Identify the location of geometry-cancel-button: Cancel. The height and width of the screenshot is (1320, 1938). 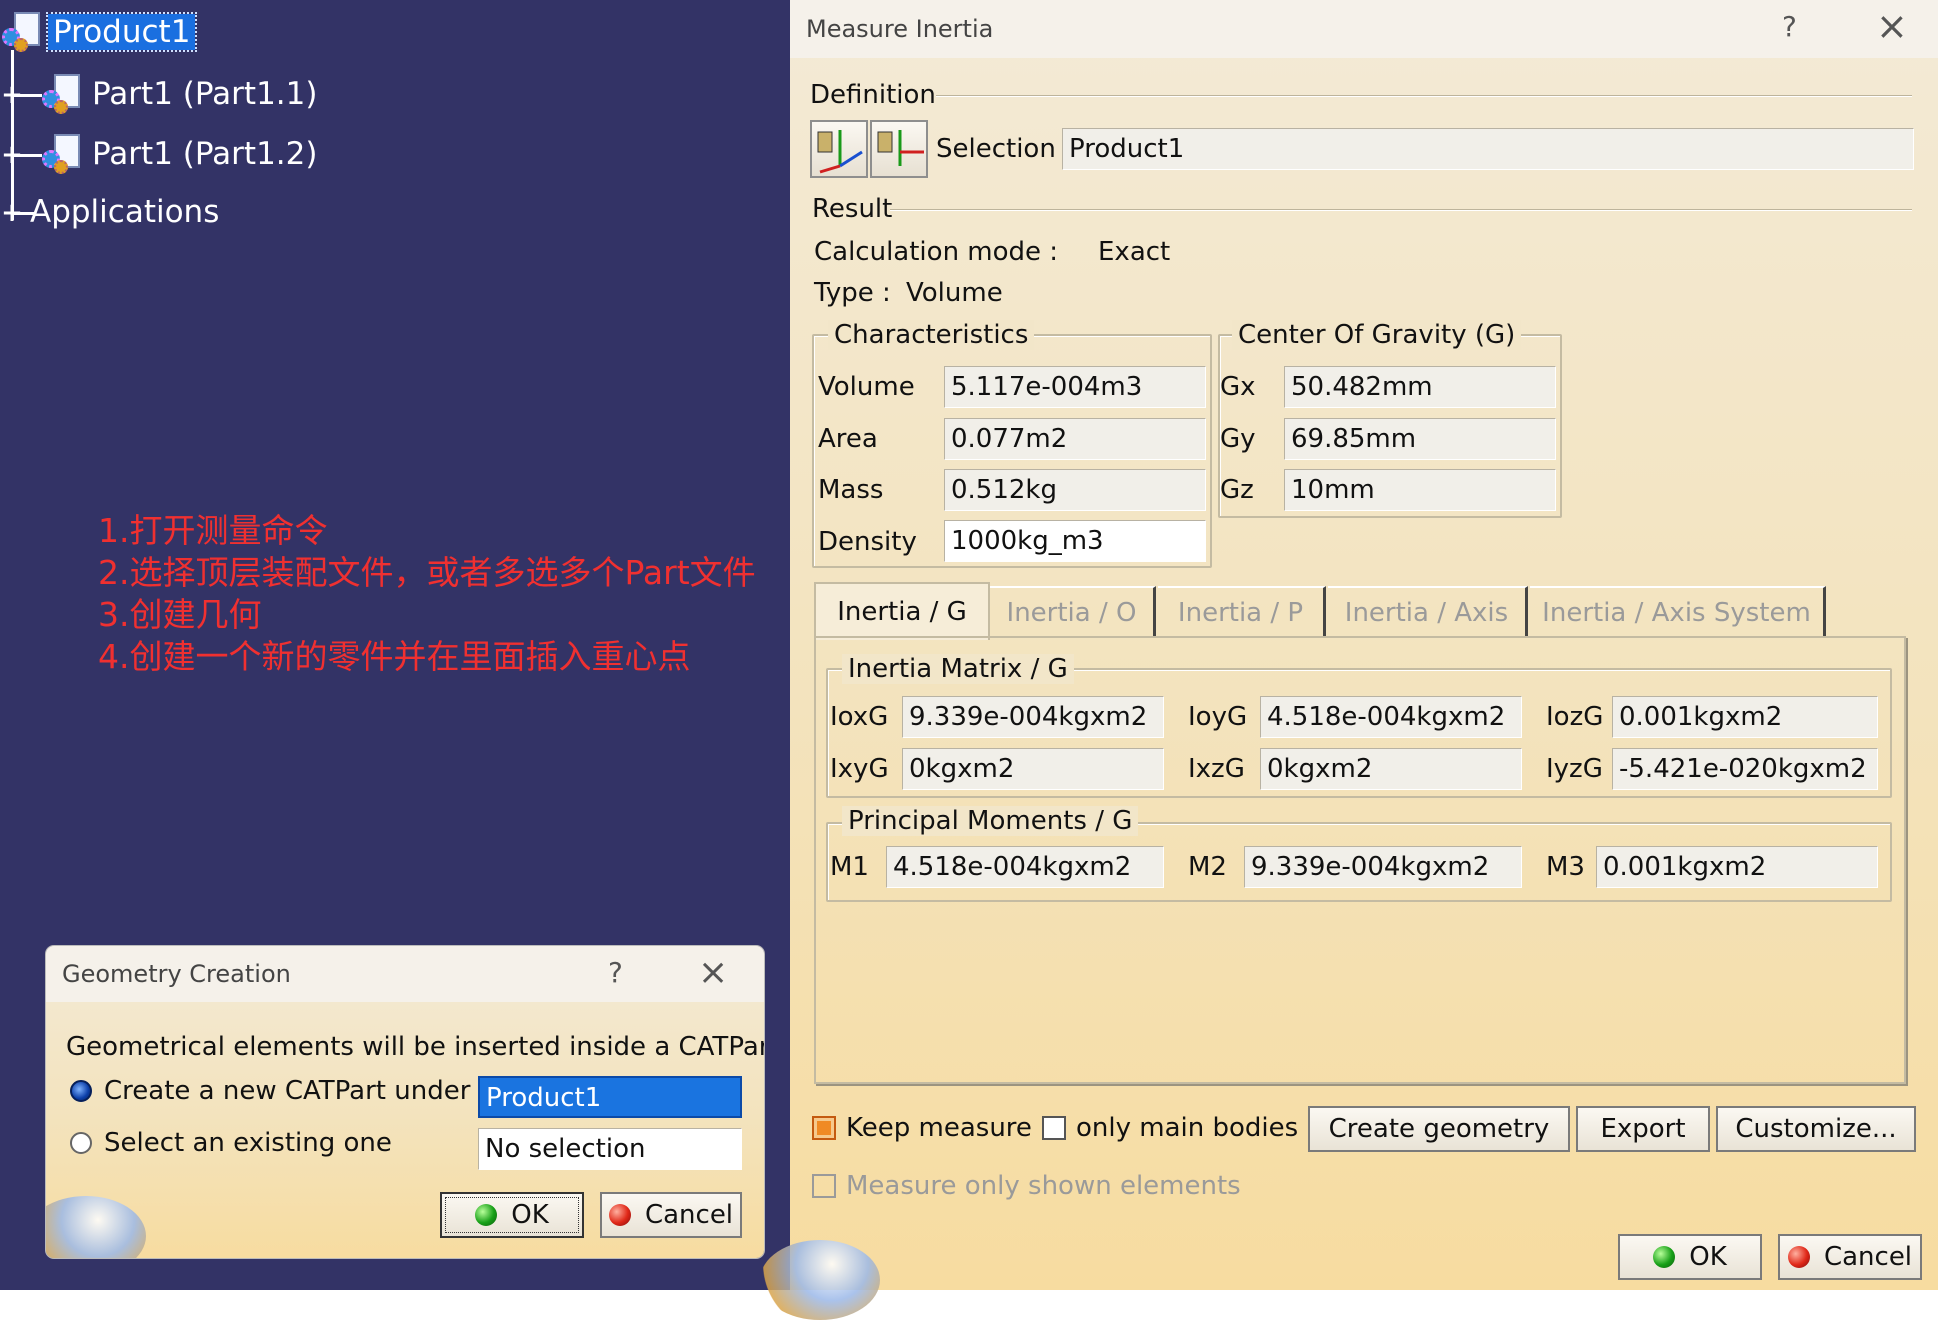
(671, 1215).